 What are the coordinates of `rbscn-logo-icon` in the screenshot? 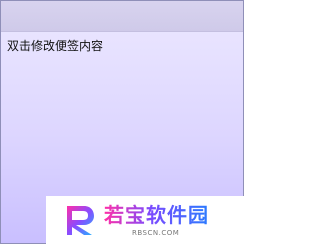 It's located at (80, 220).